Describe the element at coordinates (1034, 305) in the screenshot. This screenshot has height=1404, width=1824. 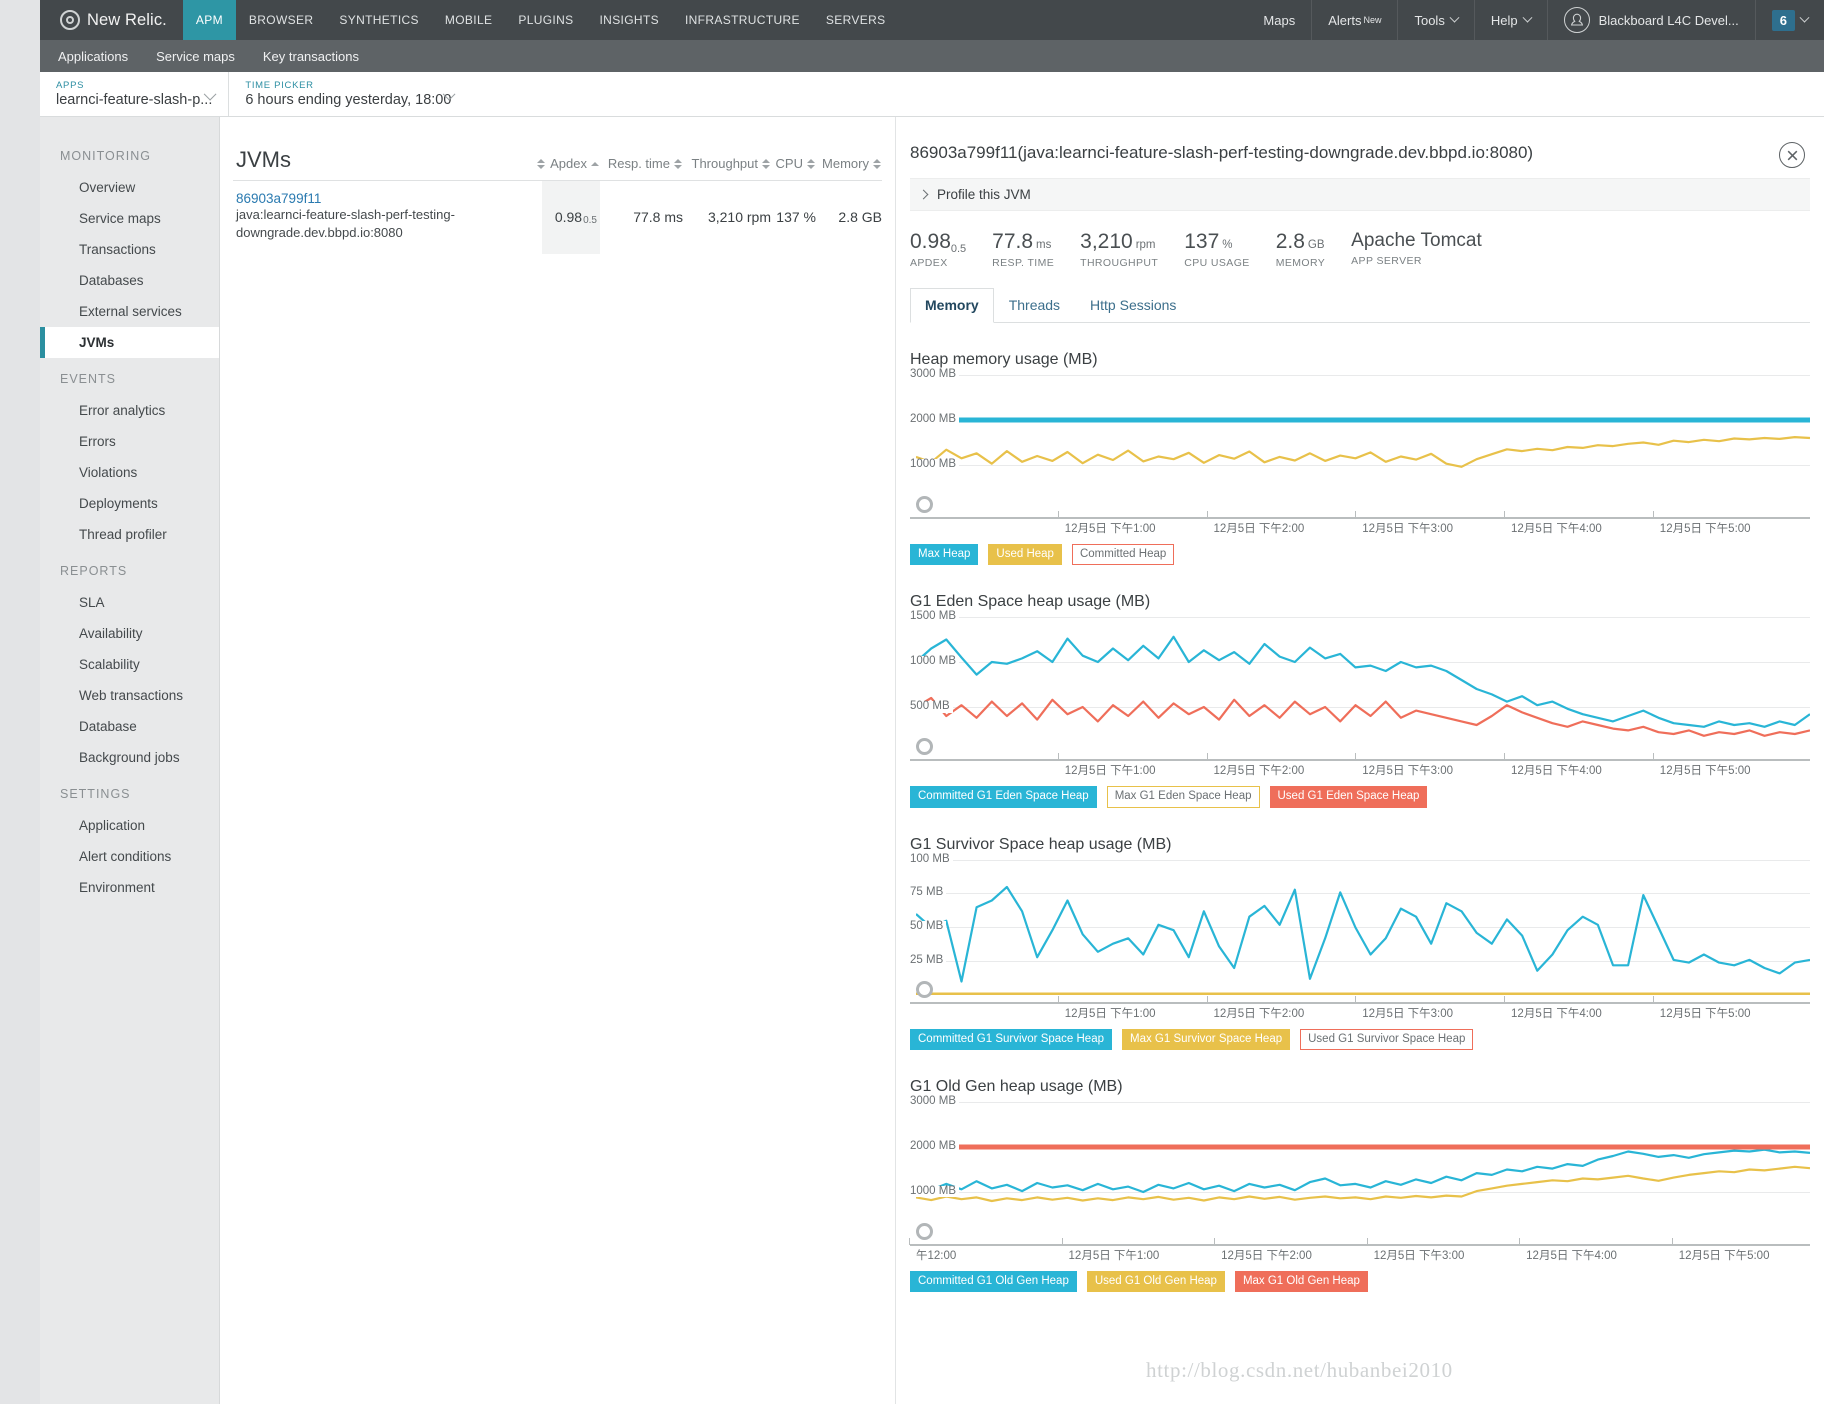
I see `tab-threads: Threads` at that location.